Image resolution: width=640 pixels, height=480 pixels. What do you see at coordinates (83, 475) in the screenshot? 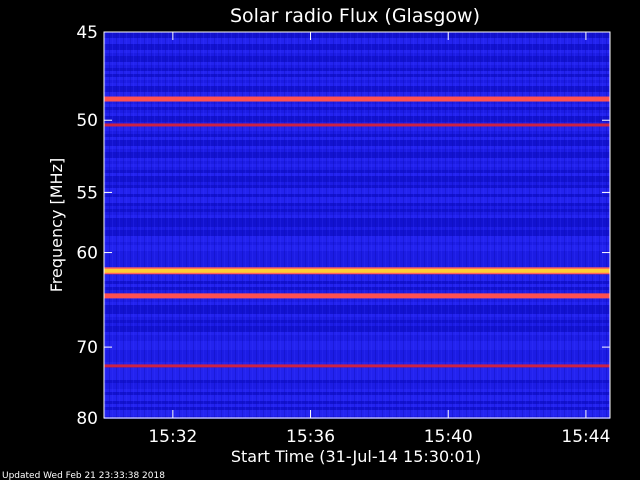
I see `footer-updated: Updated Wed Feb 21 23:33:38 2018` at bounding box center [83, 475].